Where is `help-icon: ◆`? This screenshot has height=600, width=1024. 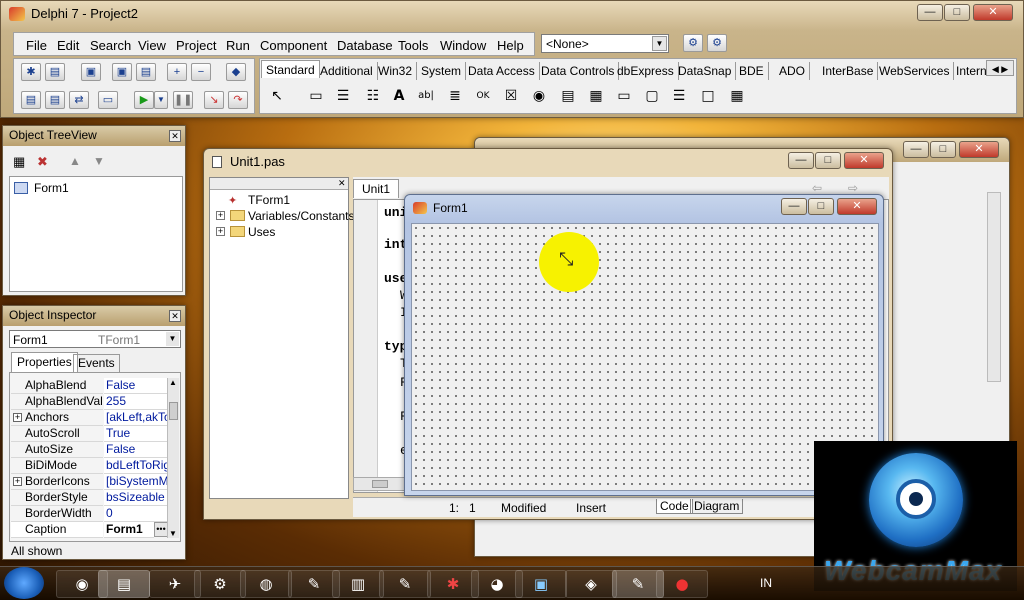 help-icon: ◆ is located at coordinates (236, 72).